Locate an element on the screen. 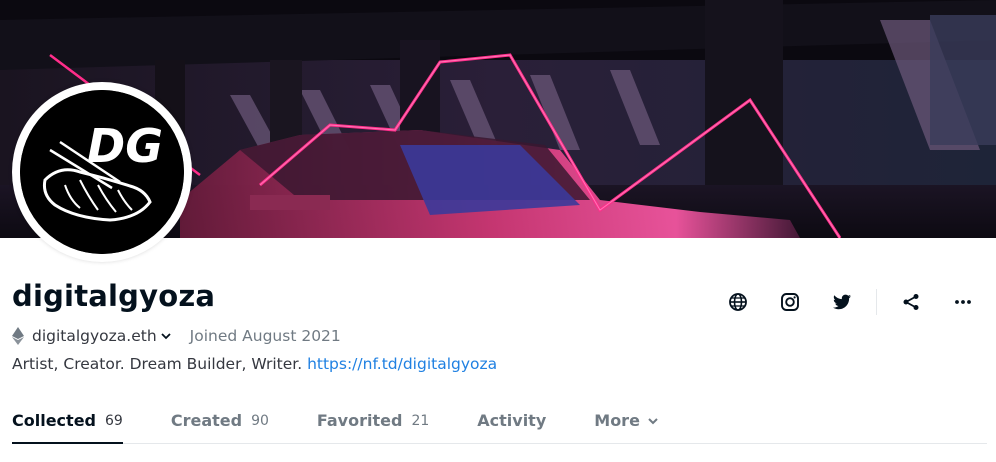  tab-collected: Collected 69 is located at coordinates (67, 421).